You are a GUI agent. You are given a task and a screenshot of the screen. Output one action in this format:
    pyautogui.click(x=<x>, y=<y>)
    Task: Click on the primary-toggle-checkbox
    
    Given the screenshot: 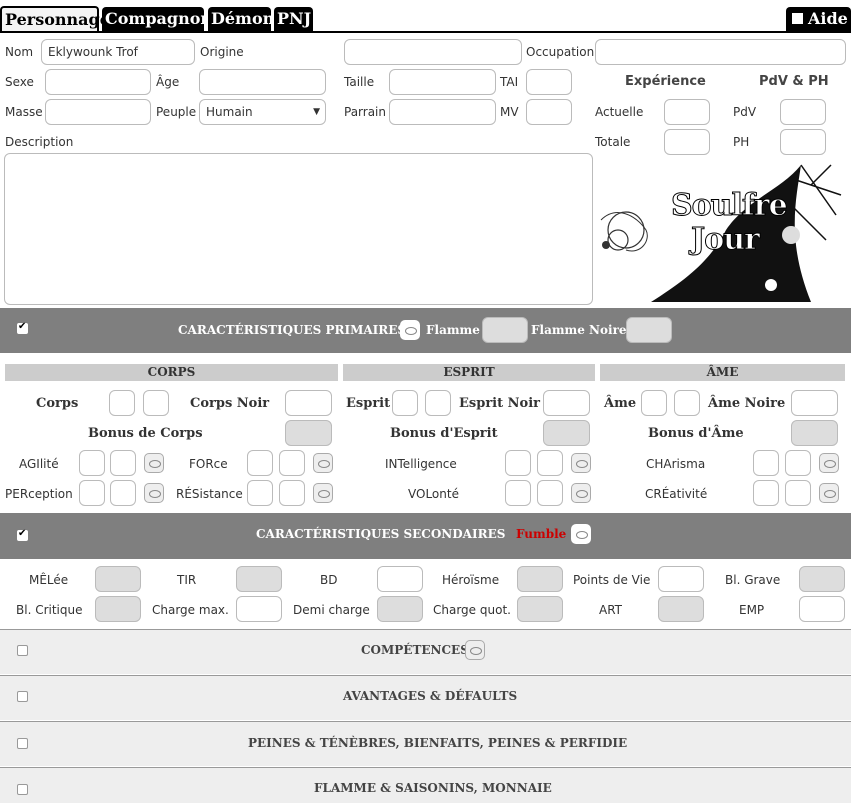 What is the action you would take?
    pyautogui.click(x=22, y=327)
    